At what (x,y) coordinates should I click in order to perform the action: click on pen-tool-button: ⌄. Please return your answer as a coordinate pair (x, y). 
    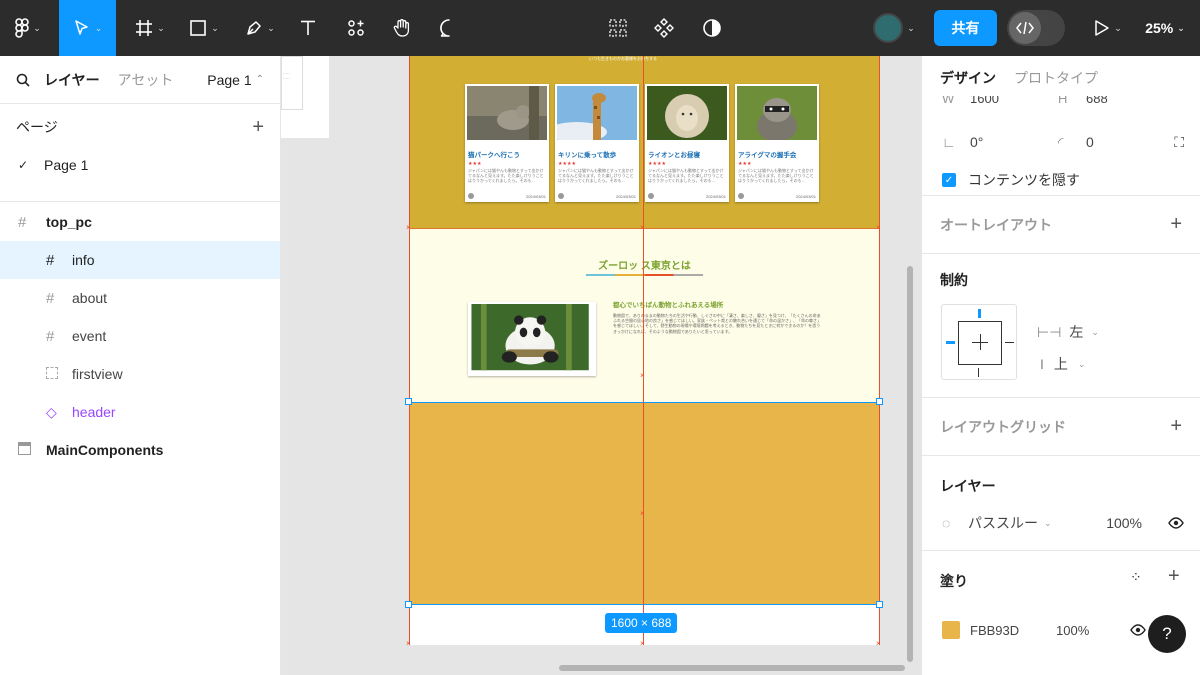
    Looking at the image, I should click on (260, 28).